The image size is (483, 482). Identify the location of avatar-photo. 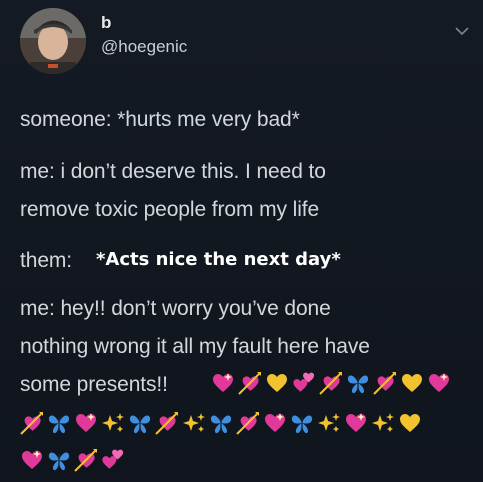
(53, 41).